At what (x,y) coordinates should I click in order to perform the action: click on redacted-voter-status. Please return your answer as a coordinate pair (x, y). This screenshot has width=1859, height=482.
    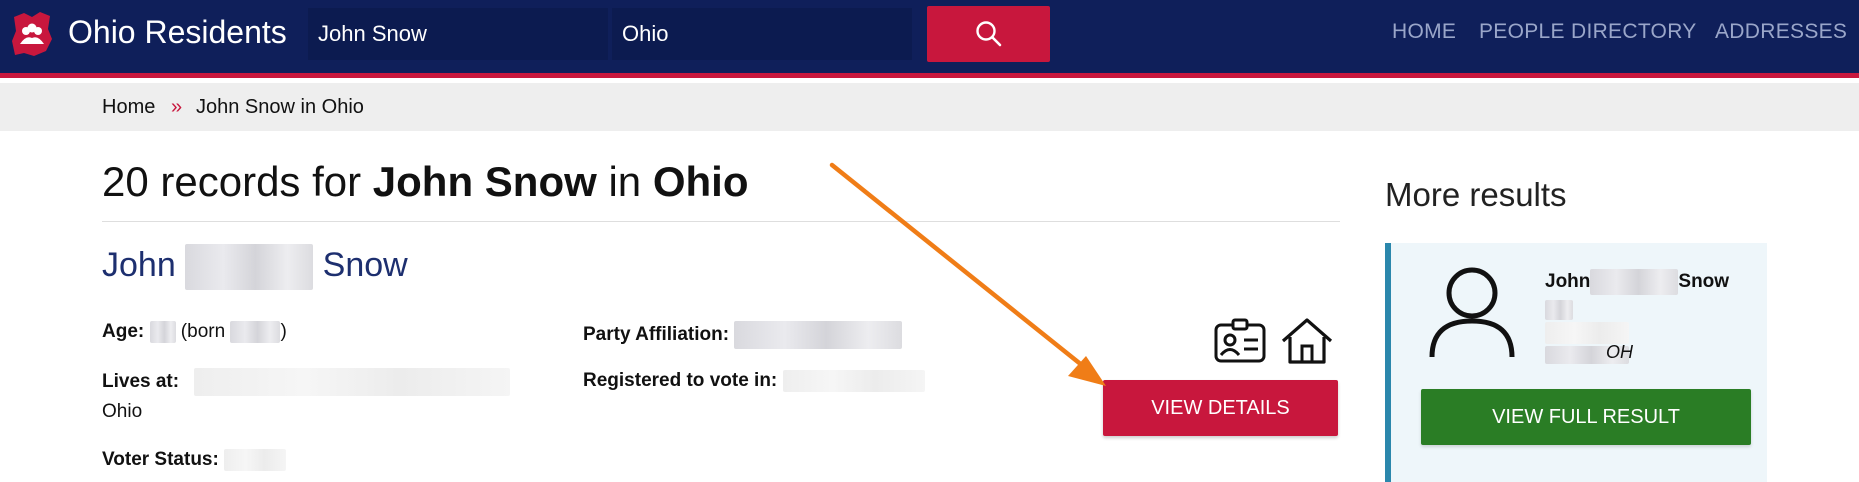
    Looking at the image, I should click on (255, 460).